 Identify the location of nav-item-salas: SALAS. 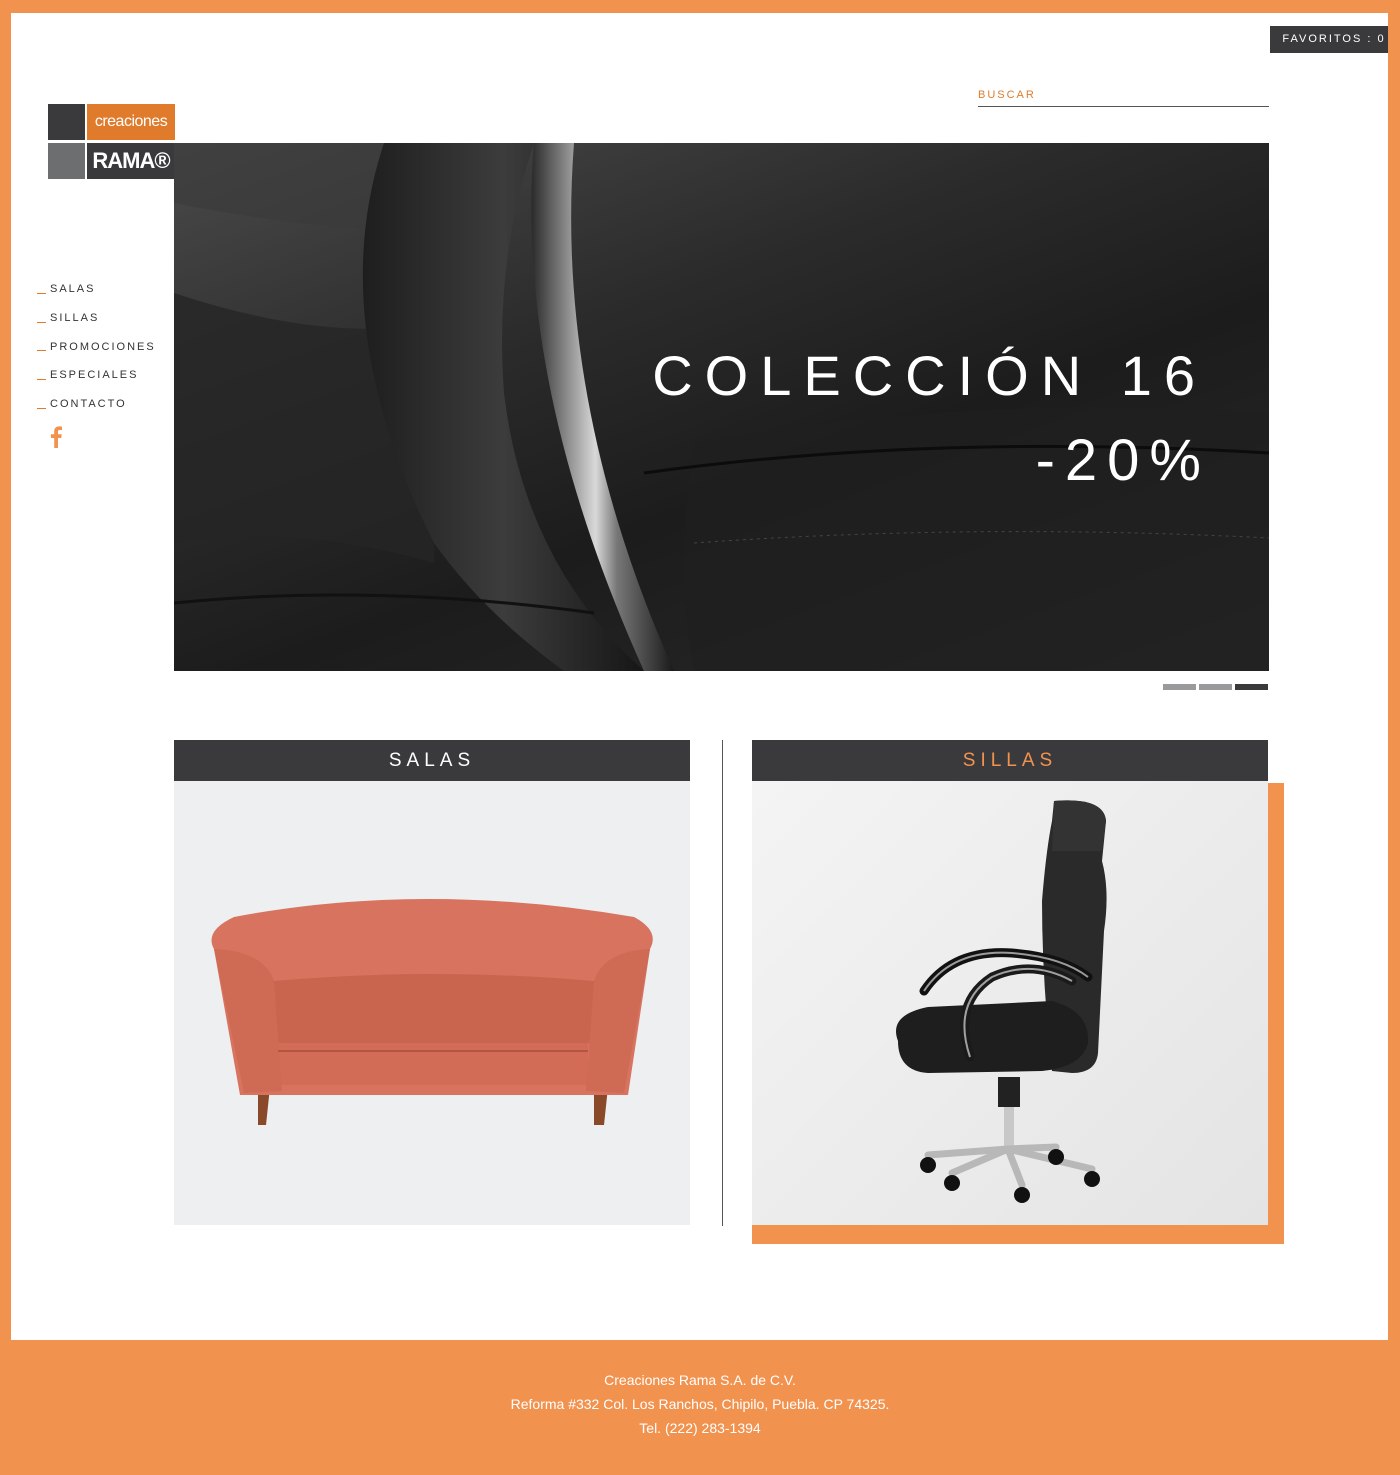
(96, 289).